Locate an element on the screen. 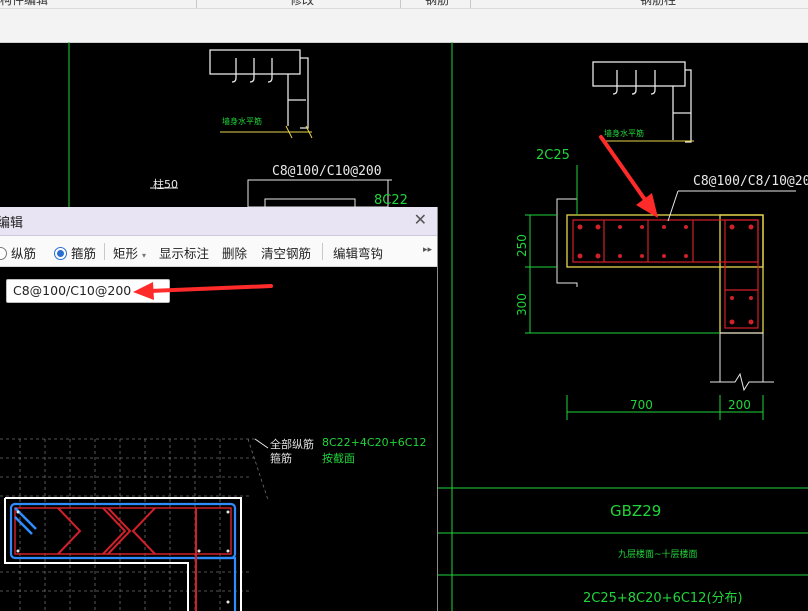 The height and width of the screenshot is (611, 808). dim-250: 250 is located at coordinates (522, 245).